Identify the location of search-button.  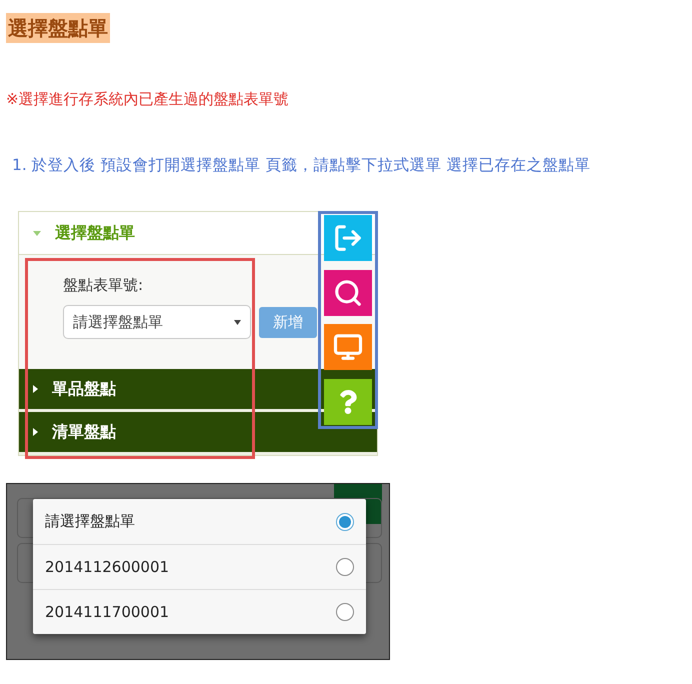
(348, 293).